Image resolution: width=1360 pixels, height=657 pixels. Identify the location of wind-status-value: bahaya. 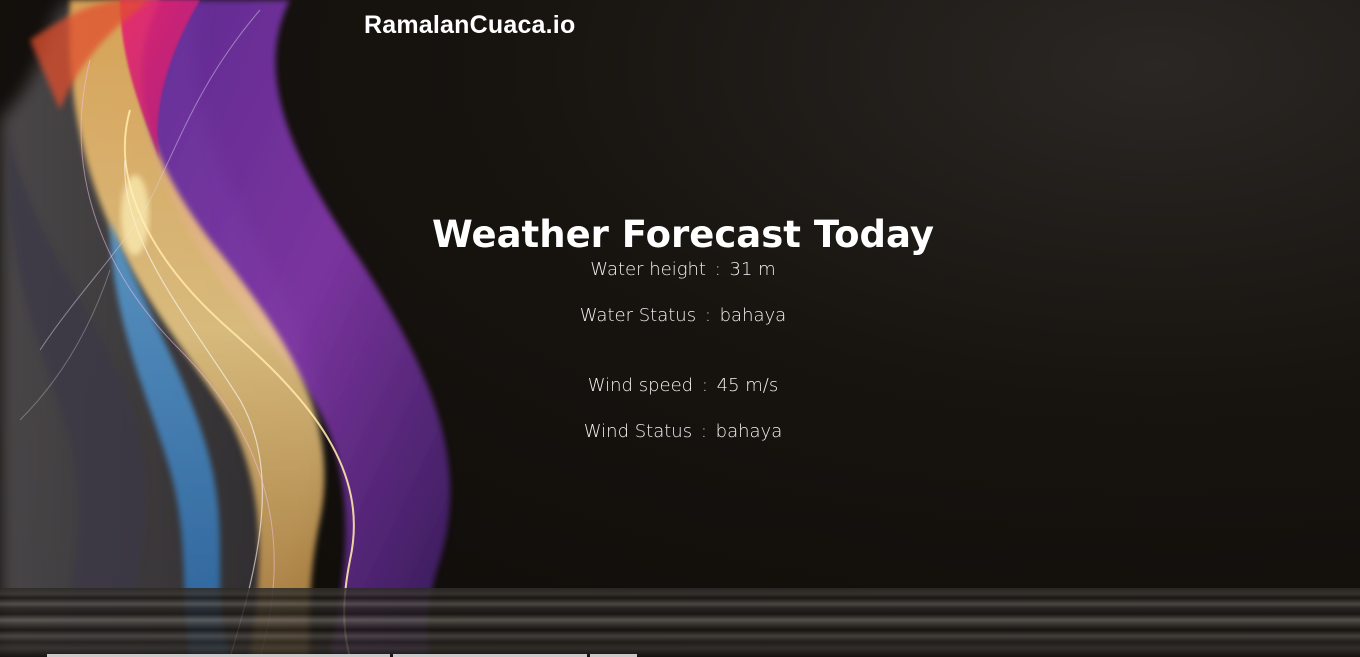
(749, 431).